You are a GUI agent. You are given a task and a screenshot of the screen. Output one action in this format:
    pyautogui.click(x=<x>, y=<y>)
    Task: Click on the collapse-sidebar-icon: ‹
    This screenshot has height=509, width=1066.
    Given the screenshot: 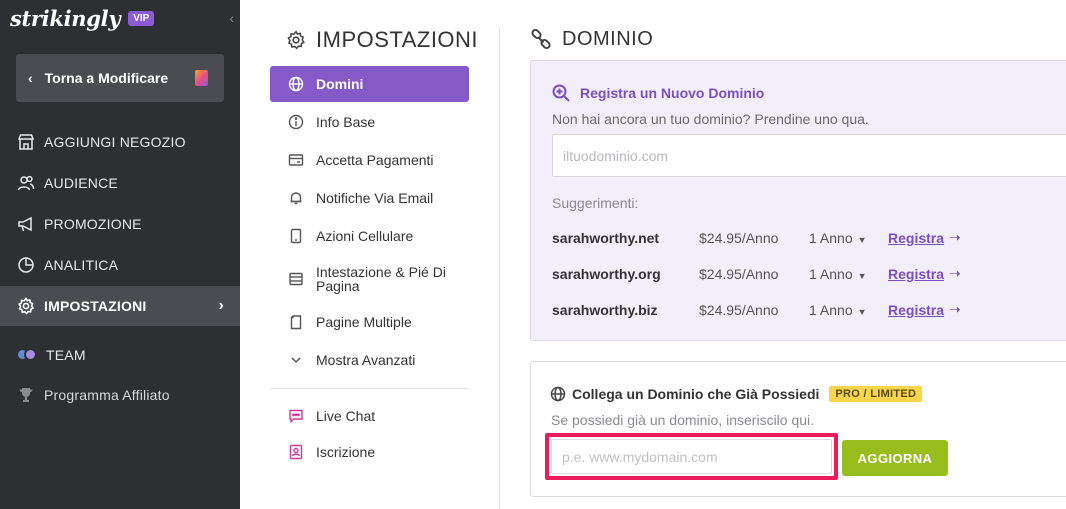 What is the action you would take?
    pyautogui.click(x=231, y=18)
    